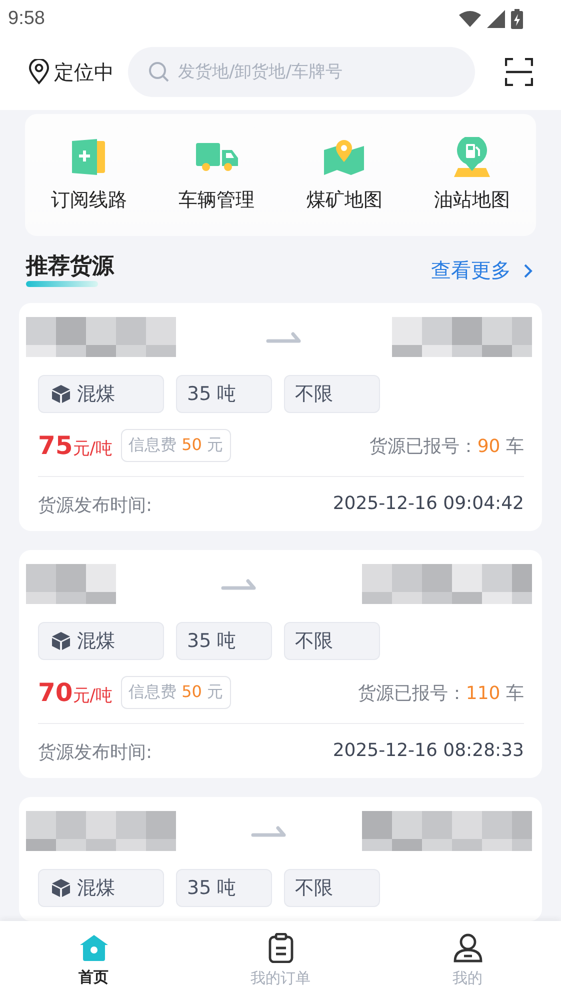 This screenshot has height=999, width=561. I want to click on quick-menu-label: 煤矿地图, so click(344, 200).